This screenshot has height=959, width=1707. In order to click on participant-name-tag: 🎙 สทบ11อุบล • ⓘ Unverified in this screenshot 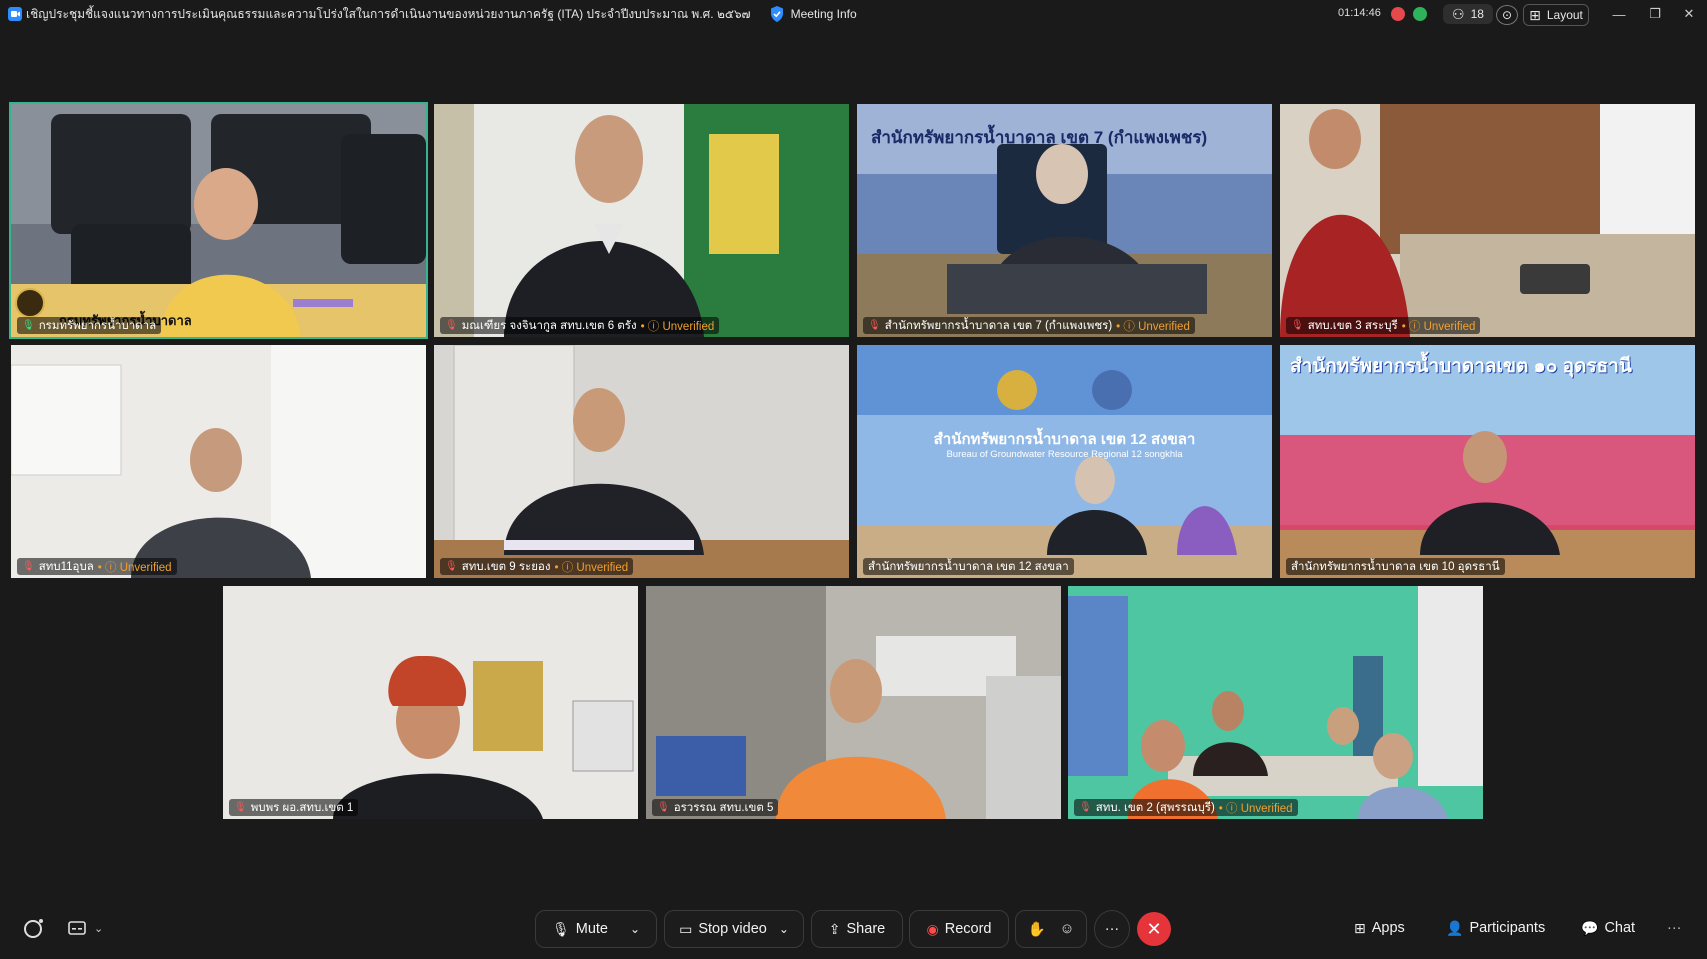, I will do `click(97, 566)`.